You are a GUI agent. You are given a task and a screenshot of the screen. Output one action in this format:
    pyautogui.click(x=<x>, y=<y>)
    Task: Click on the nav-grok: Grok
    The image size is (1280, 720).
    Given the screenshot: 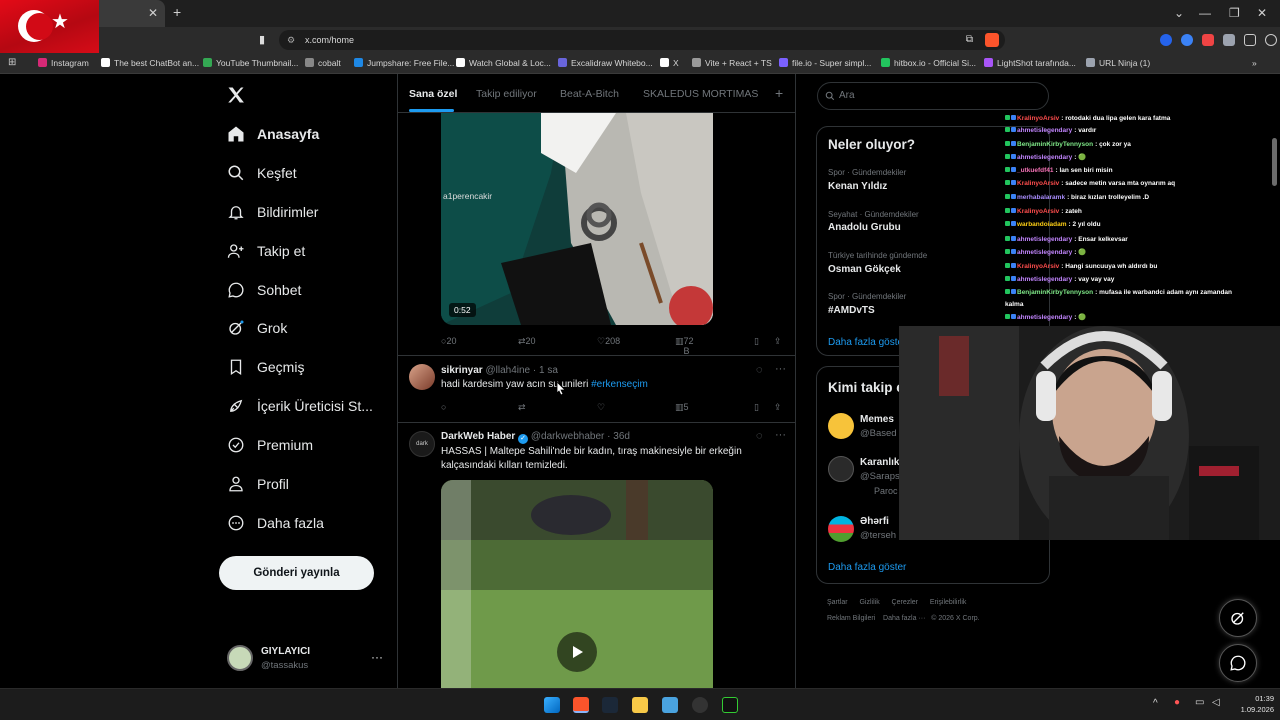 What is the action you would take?
    pyautogui.click(x=256, y=328)
    